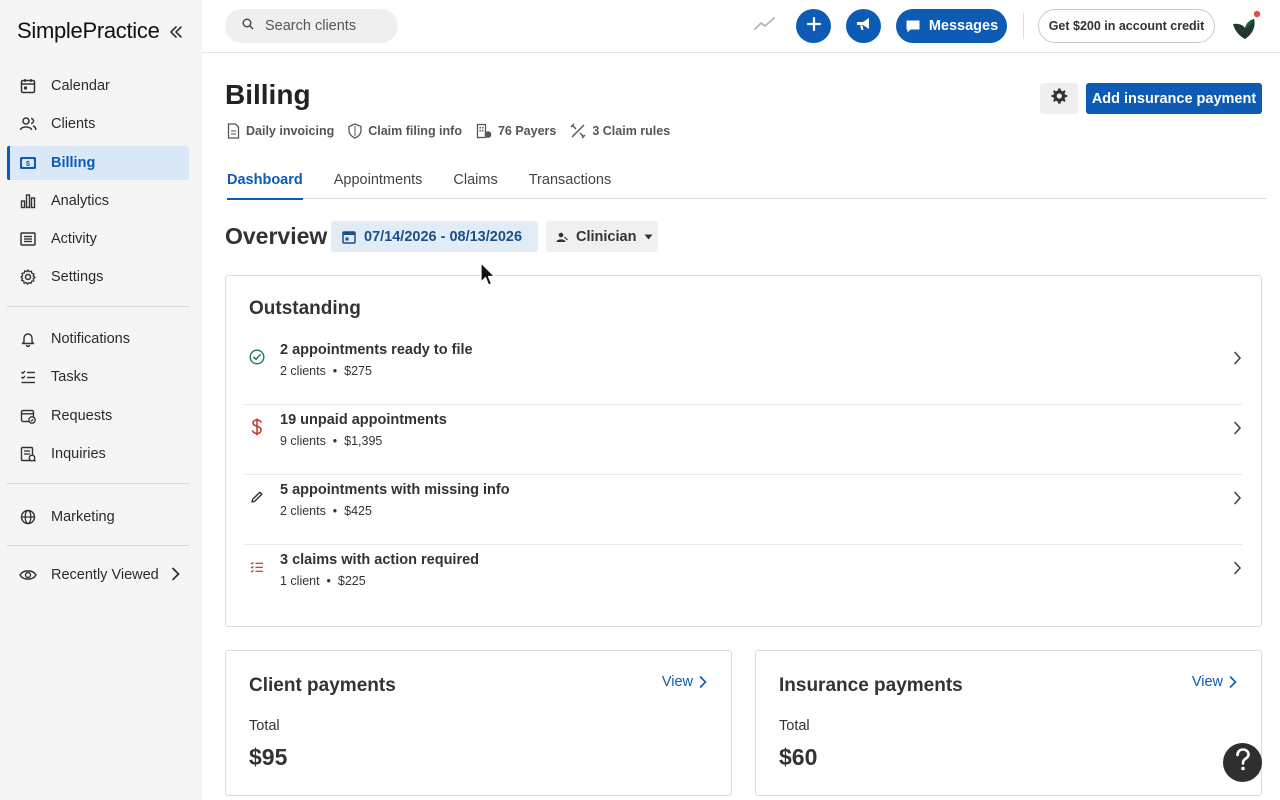 This screenshot has width=1280, height=800. Describe the element at coordinates (488, 277) in the screenshot. I see `mouse-cursor` at that location.